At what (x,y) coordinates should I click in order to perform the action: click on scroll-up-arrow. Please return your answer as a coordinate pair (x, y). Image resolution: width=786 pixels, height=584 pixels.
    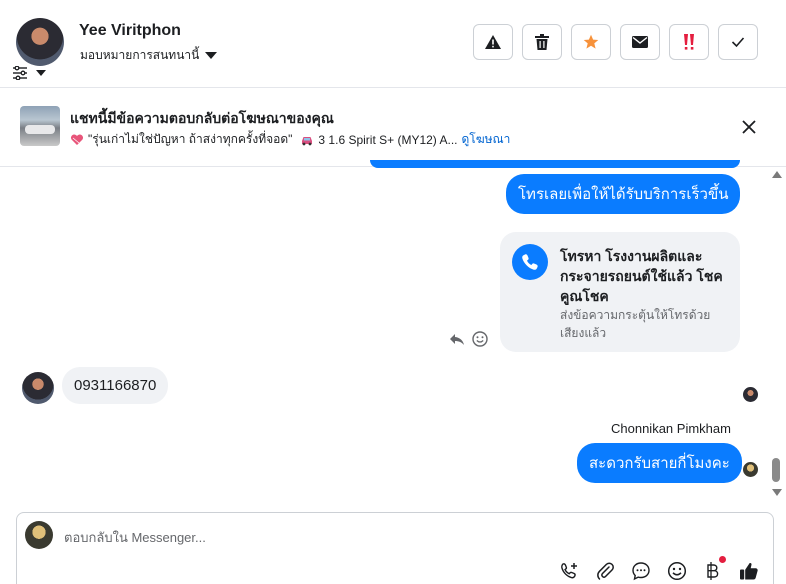
    Looking at the image, I should click on (777, 174).